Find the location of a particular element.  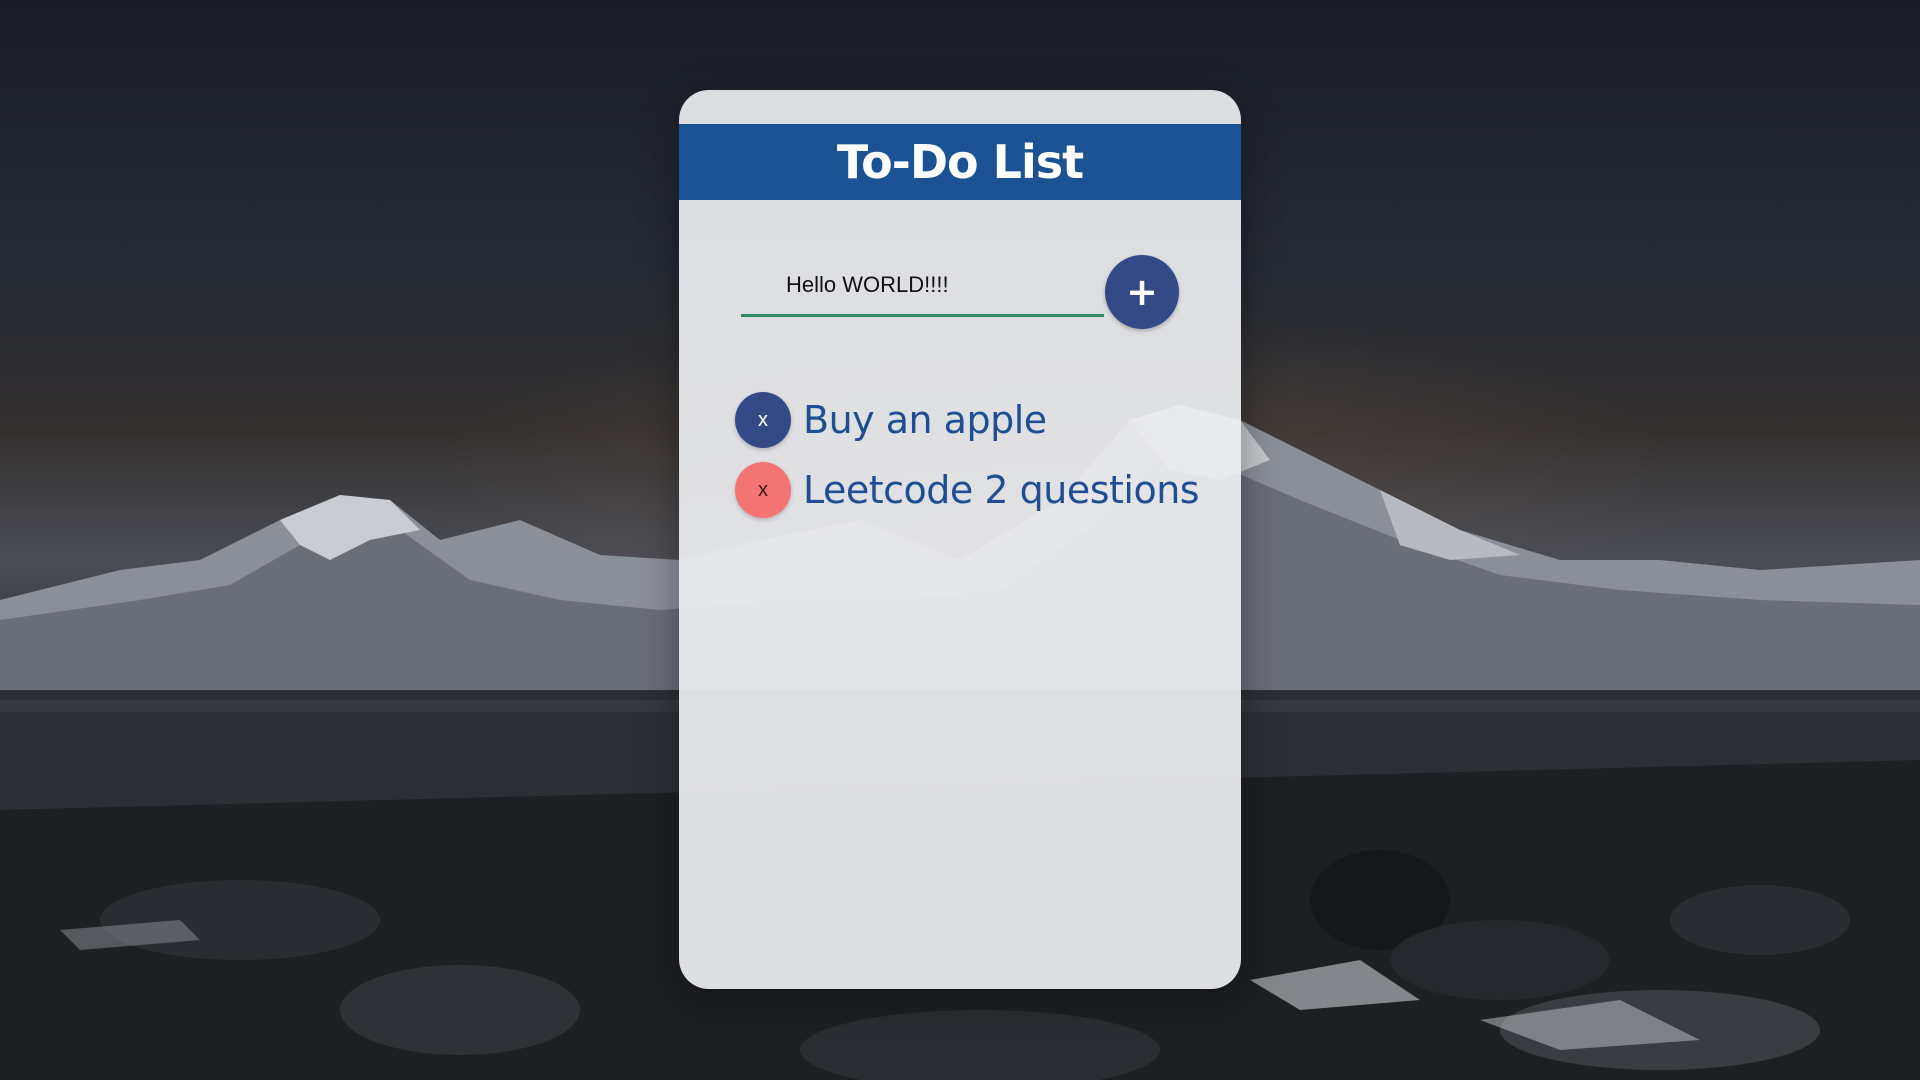

plus-icon: + is located at coordinates (1142, 292).